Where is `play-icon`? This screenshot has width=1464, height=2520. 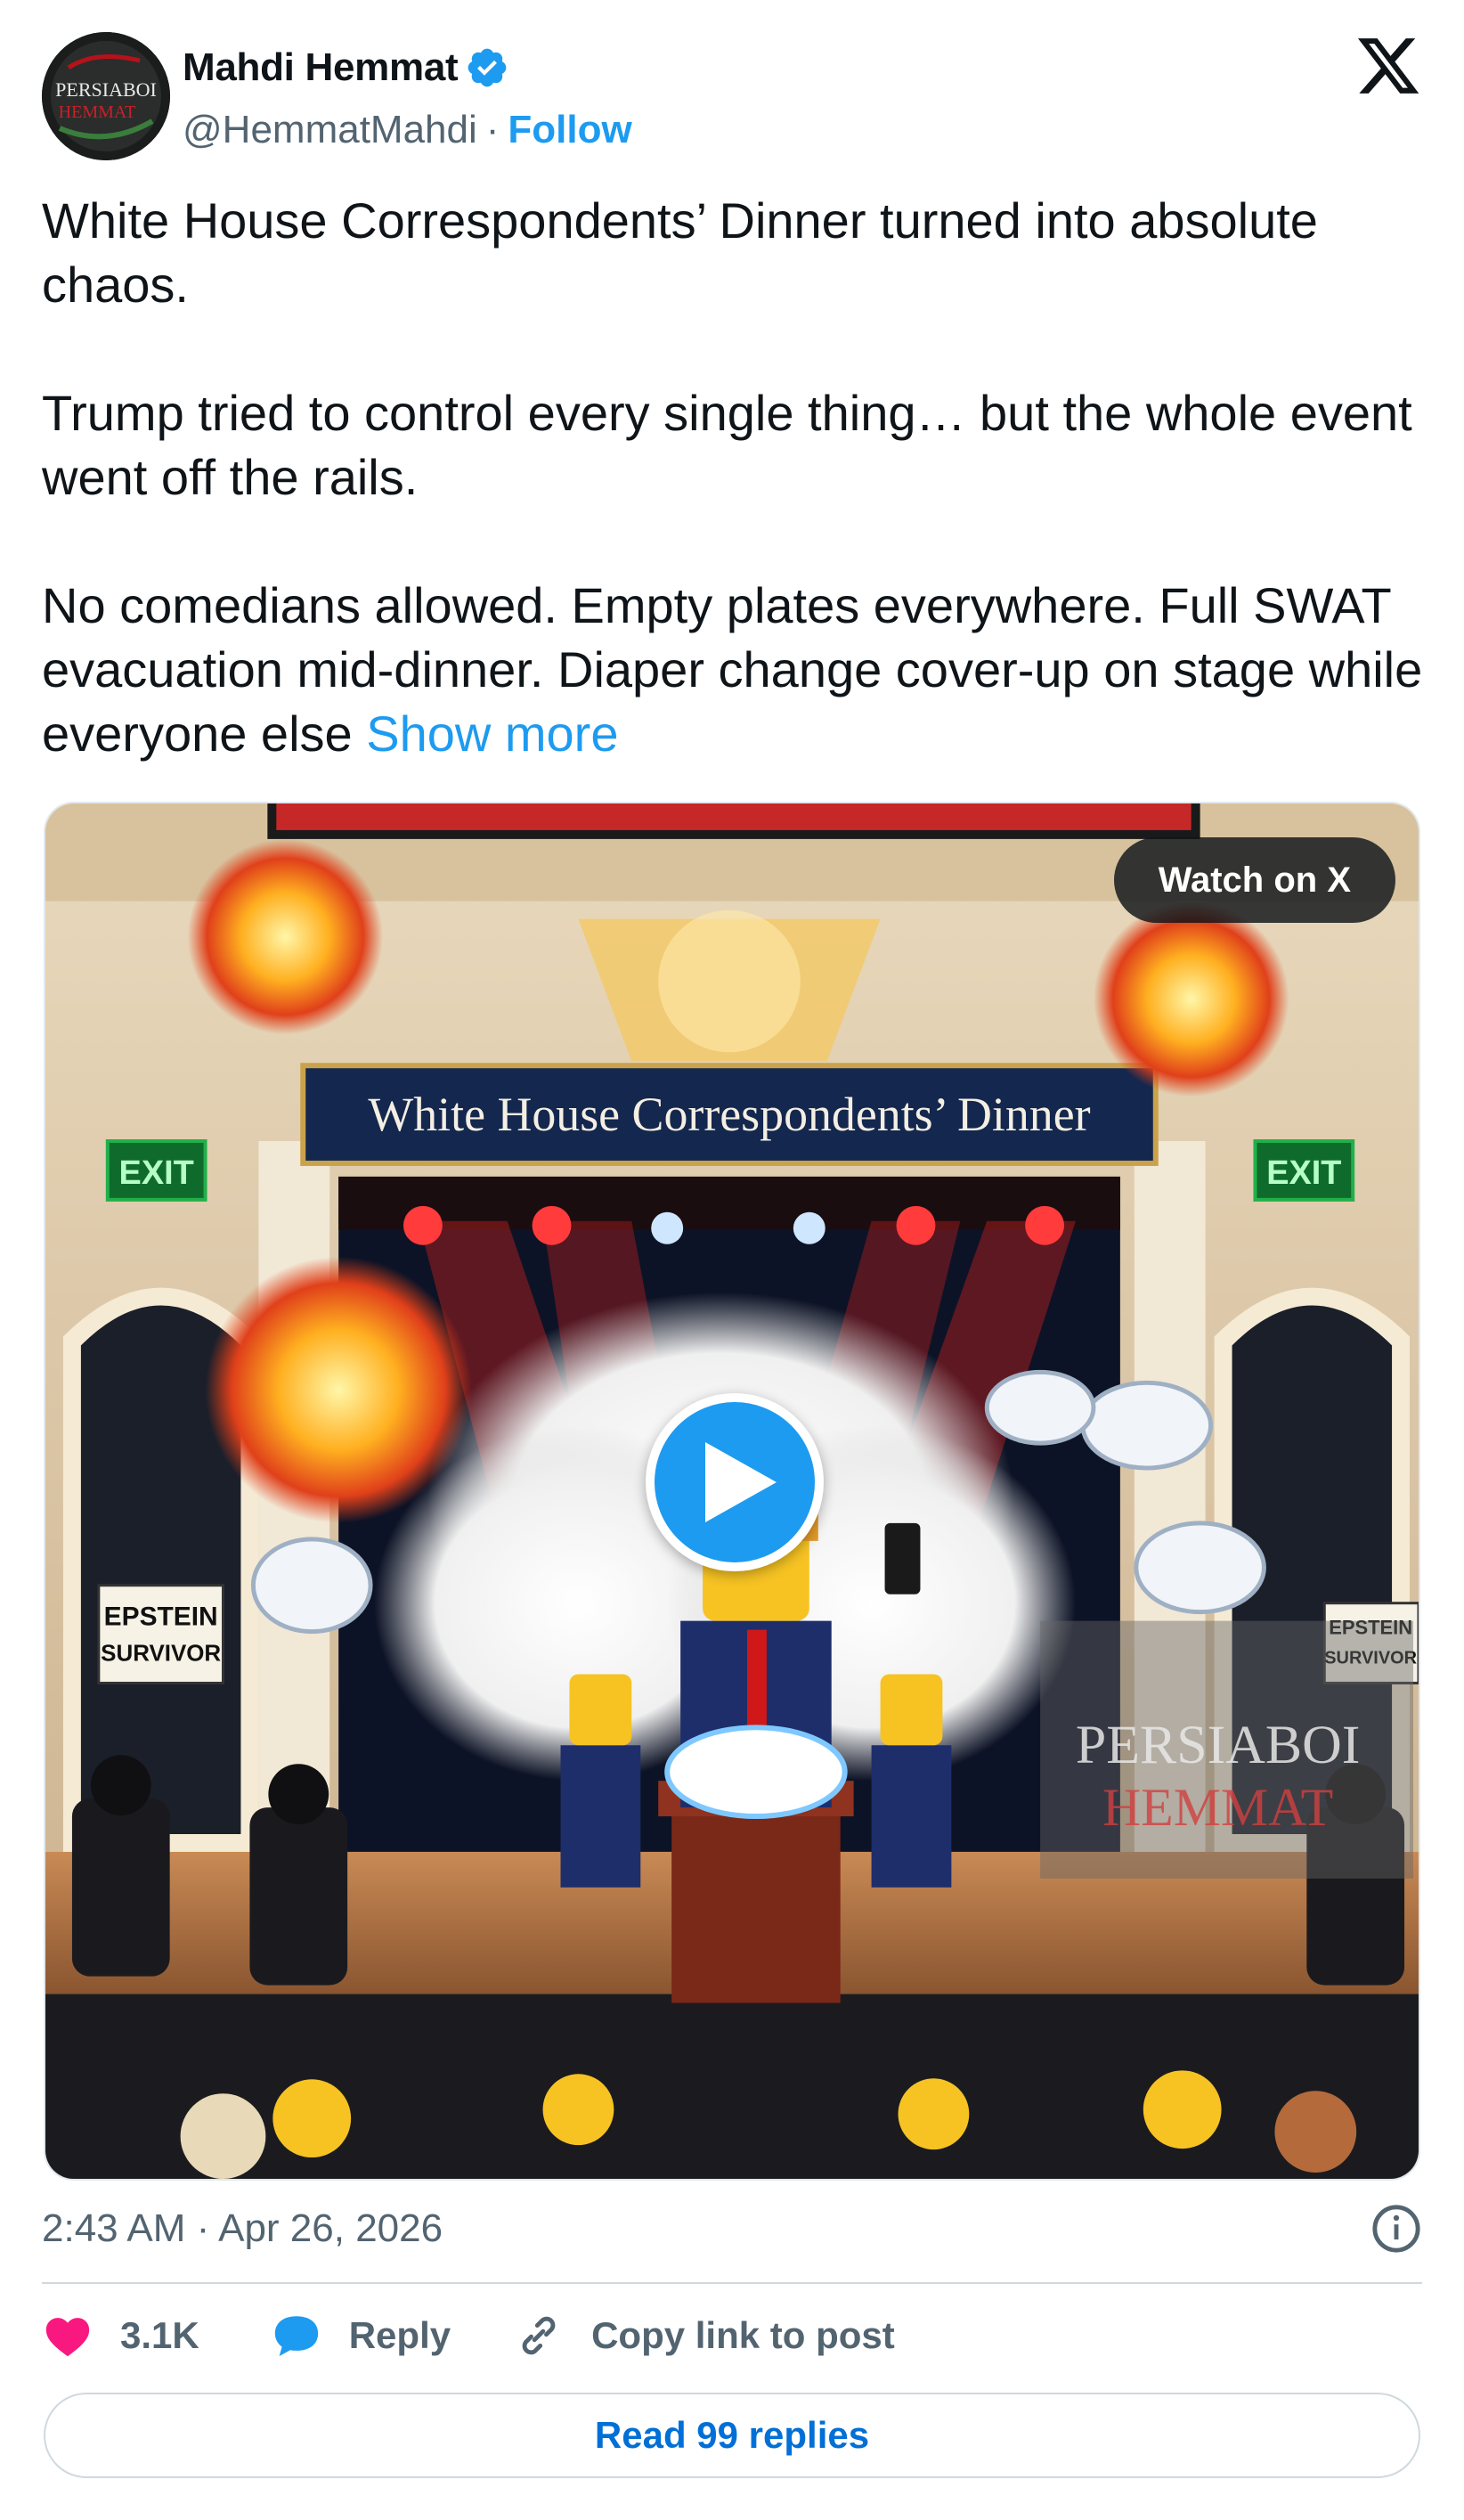
play-icon is located at coordinates (741, 1482).